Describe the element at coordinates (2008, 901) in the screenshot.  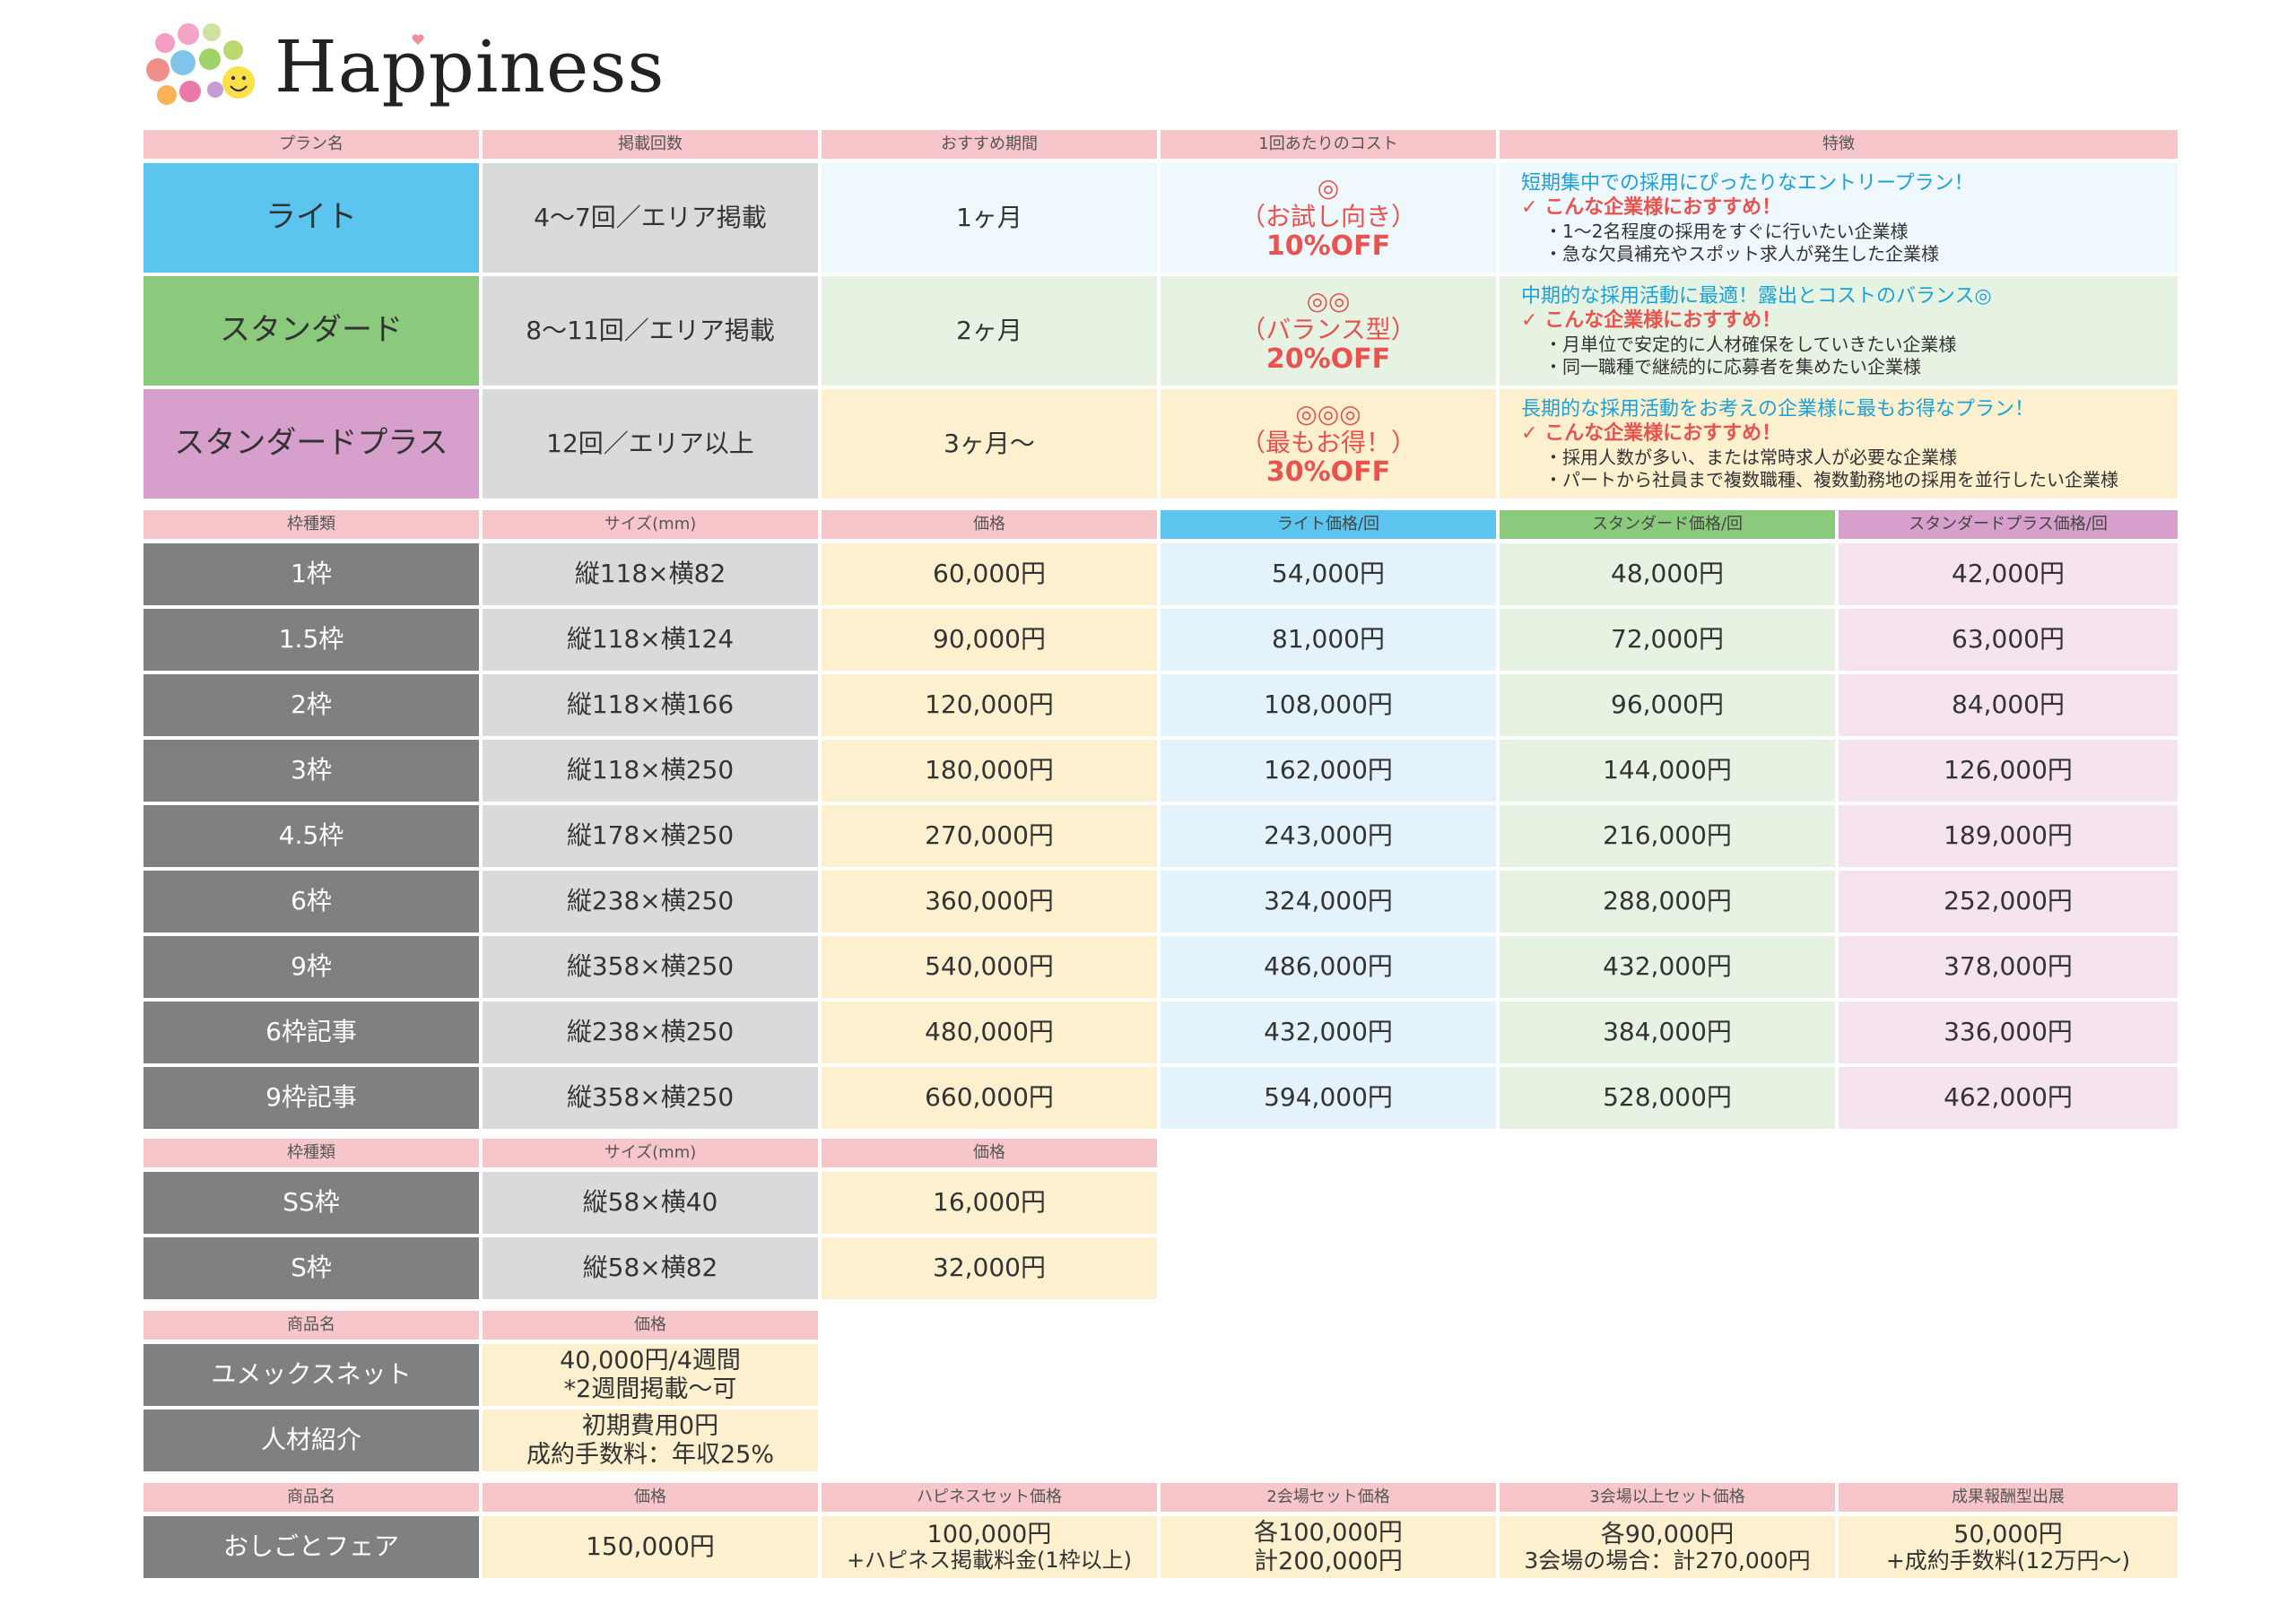
I see `frame-price-plus: 252,000円` at that location.